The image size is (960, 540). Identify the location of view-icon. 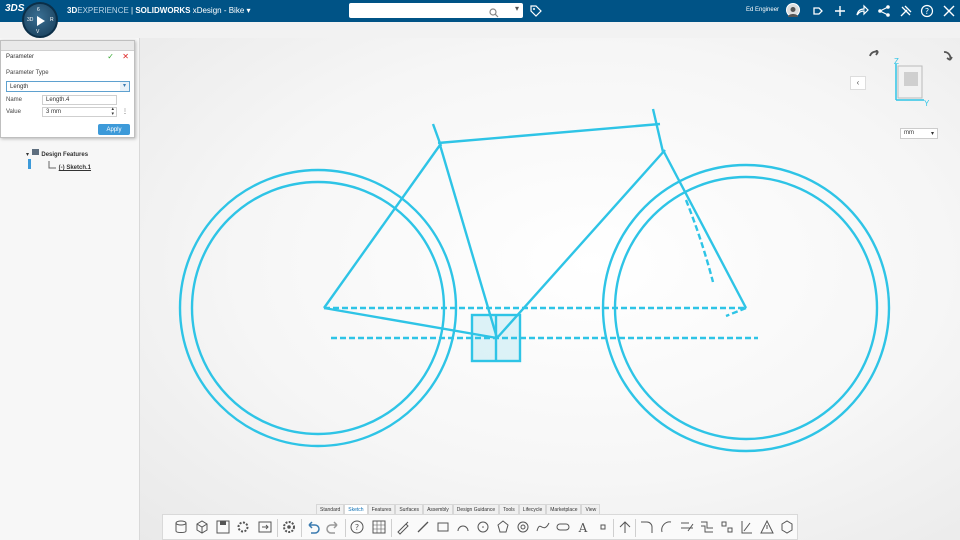
(787, 527).